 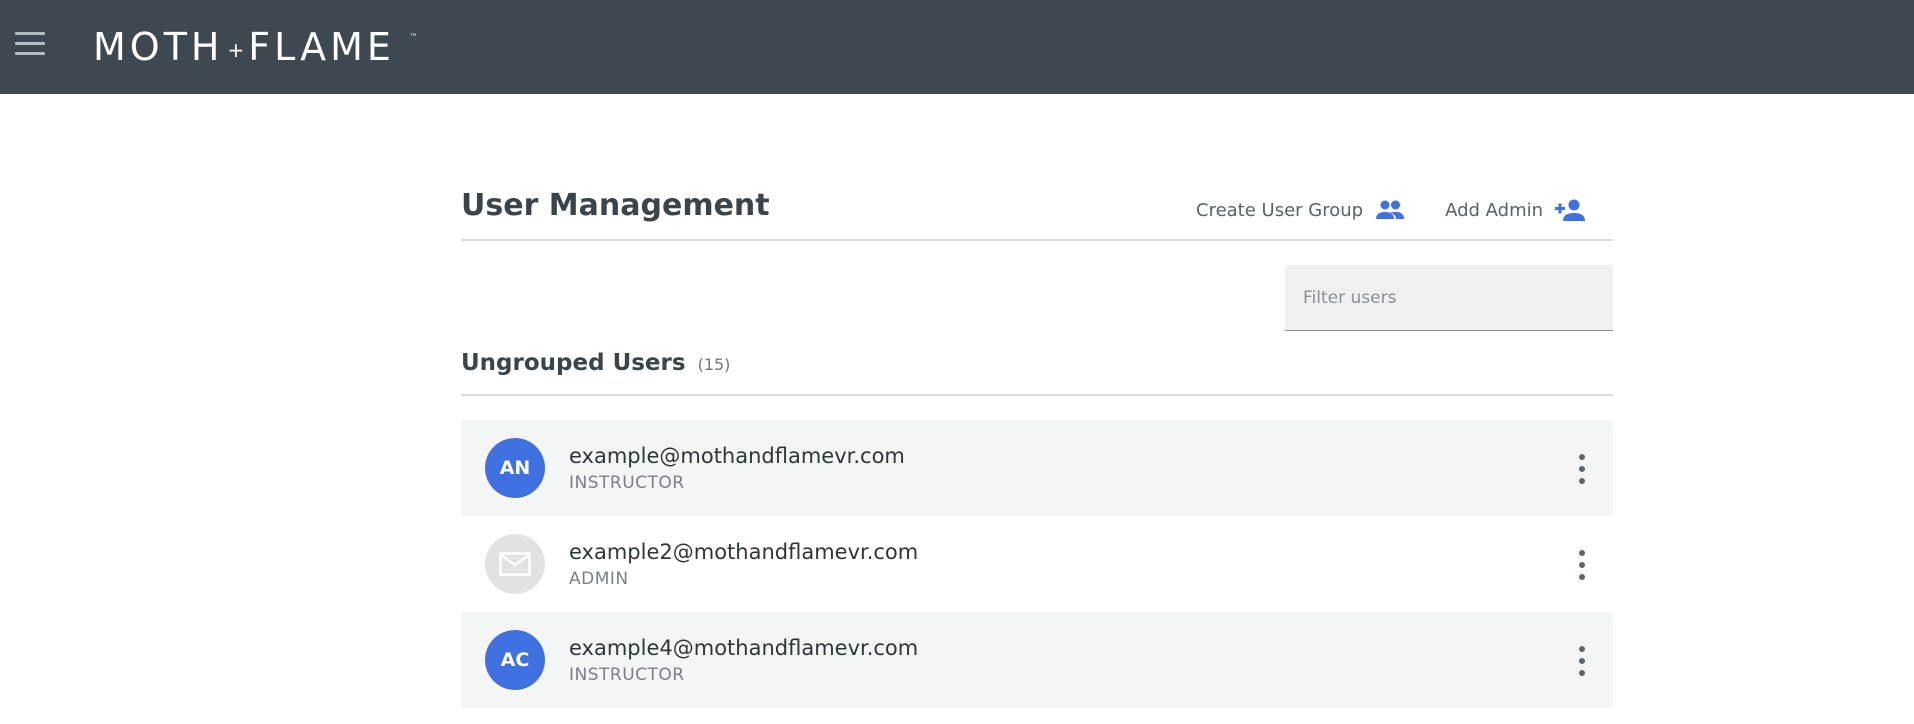 I want to click on create-user-group-button: Create User Group, so click(x=1300, y=210).